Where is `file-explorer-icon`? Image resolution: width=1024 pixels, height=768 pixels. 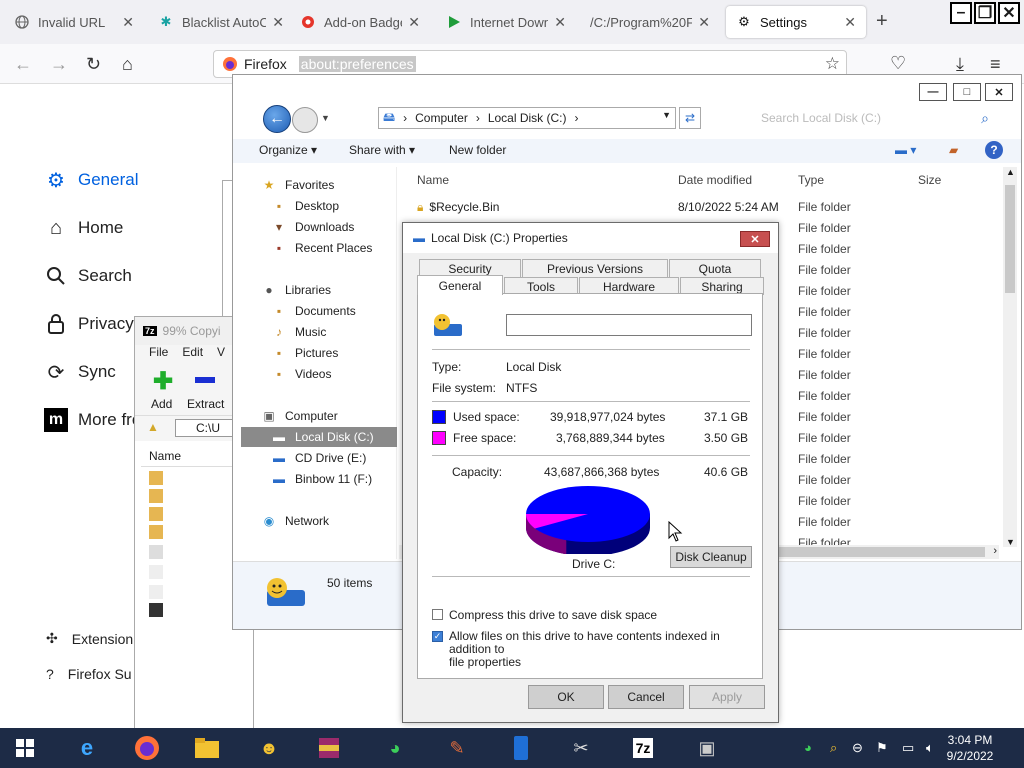 file-explorer-icon is located at coordinates (207, 748).